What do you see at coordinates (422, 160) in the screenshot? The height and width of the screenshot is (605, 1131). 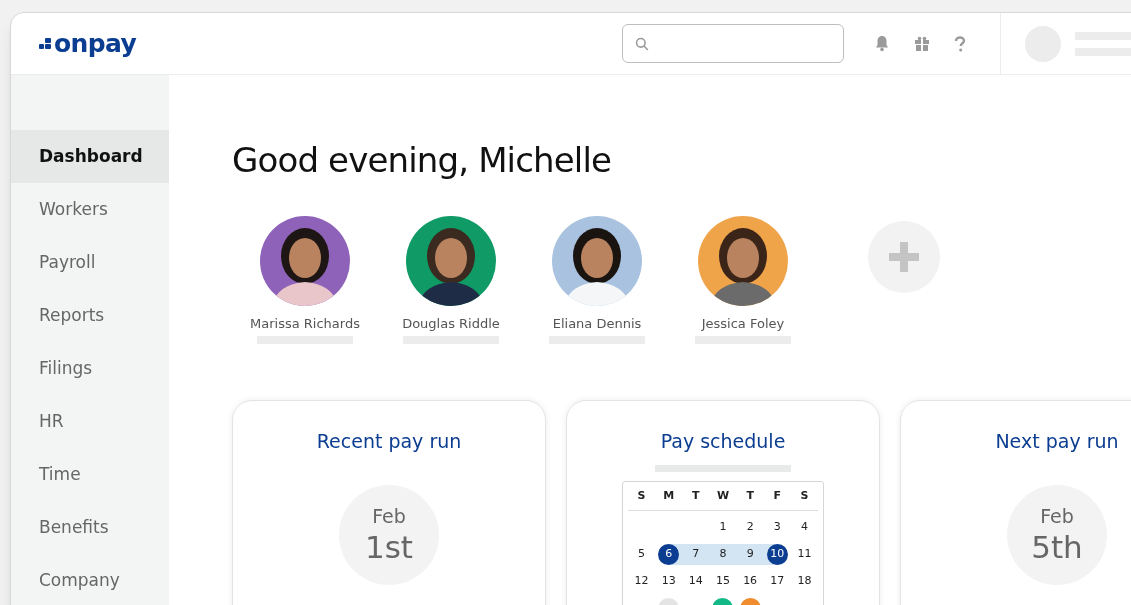 I see `greeting-heading: Good evening, Michelle` at bounding box center [422, 160].